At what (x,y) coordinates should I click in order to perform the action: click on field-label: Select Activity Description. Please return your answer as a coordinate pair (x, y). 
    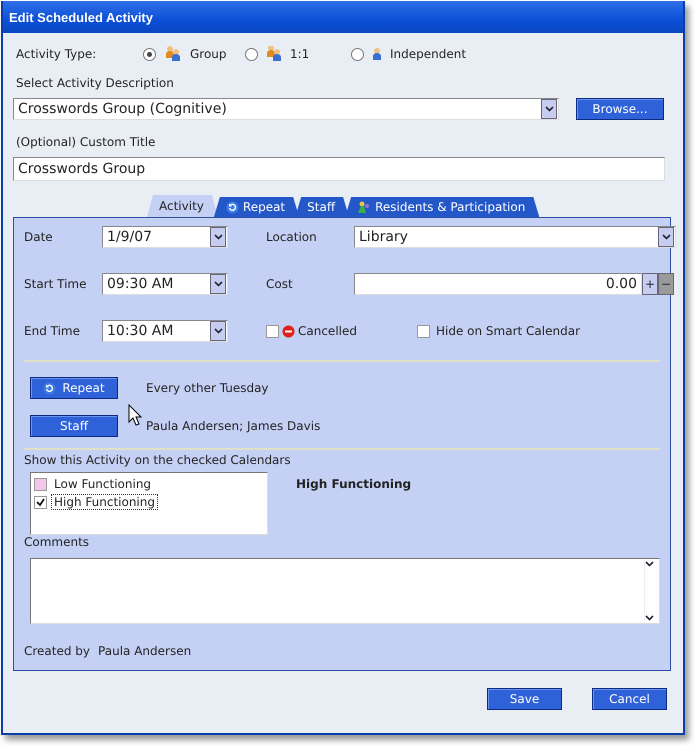
    Looking at the image, I should click on (95, 83).